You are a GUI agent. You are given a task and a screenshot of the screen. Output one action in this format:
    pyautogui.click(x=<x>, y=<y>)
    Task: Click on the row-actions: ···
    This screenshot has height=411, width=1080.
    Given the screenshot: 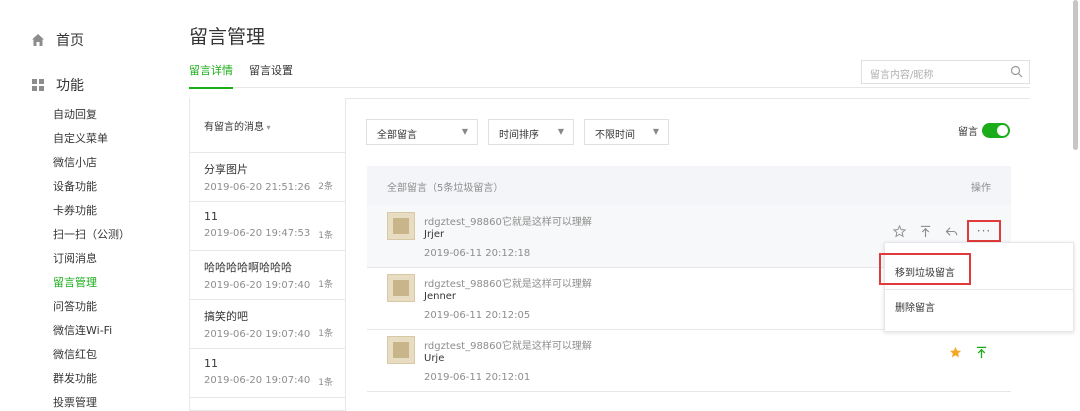 What is the action you would take?
    pyautogui.click(x=941, y=231)
    